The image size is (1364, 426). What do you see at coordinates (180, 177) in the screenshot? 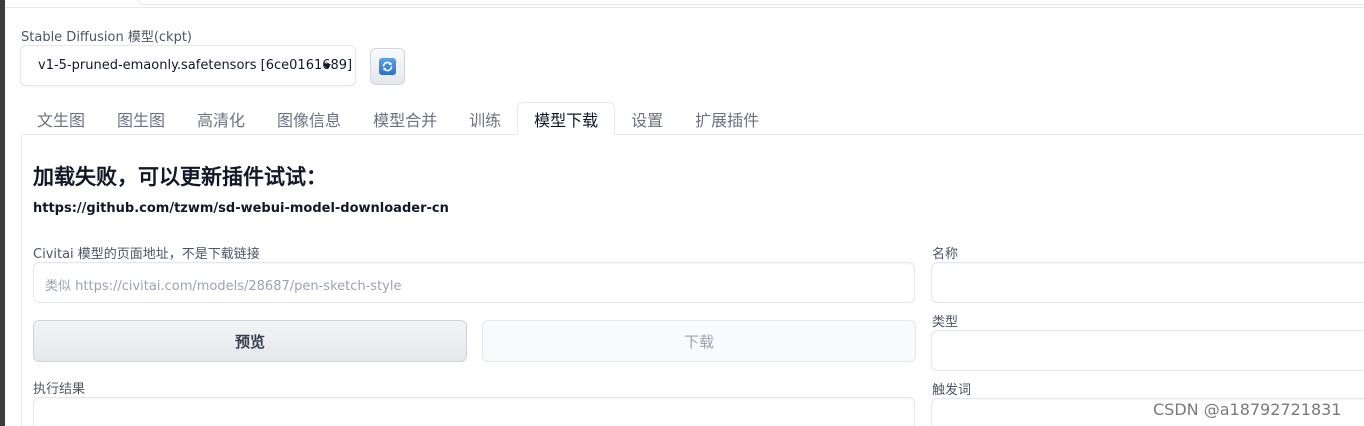
I see `load-failed-heading: 加载失败，可以更新插件试试：` at bounding box center [180, 177].